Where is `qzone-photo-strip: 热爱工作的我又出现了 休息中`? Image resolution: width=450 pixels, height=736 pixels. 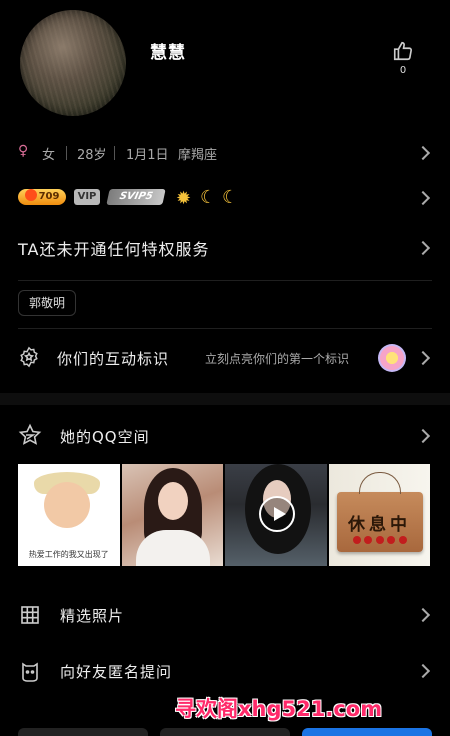
qzone-photo-strip: 热爱工作的我又出现了 休息中 is located at coordinates (224, 515).